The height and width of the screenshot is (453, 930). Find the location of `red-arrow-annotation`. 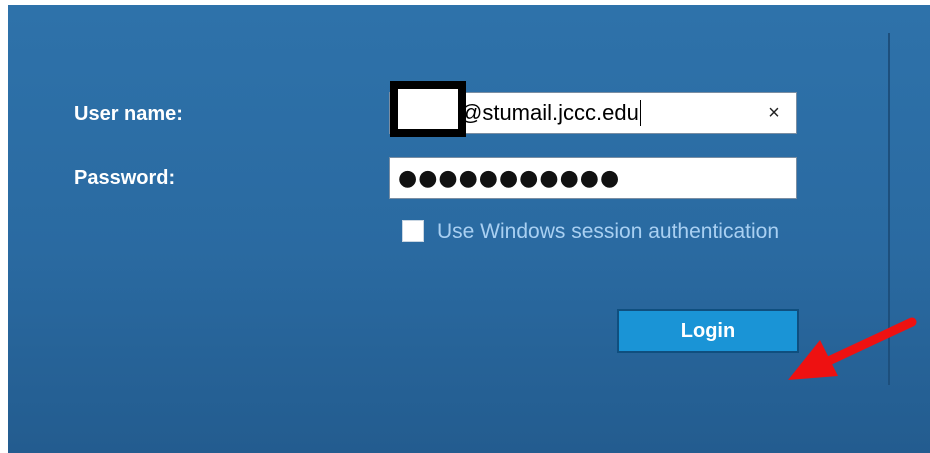

red-arrow-annotation is located at coordinates (852, 348).